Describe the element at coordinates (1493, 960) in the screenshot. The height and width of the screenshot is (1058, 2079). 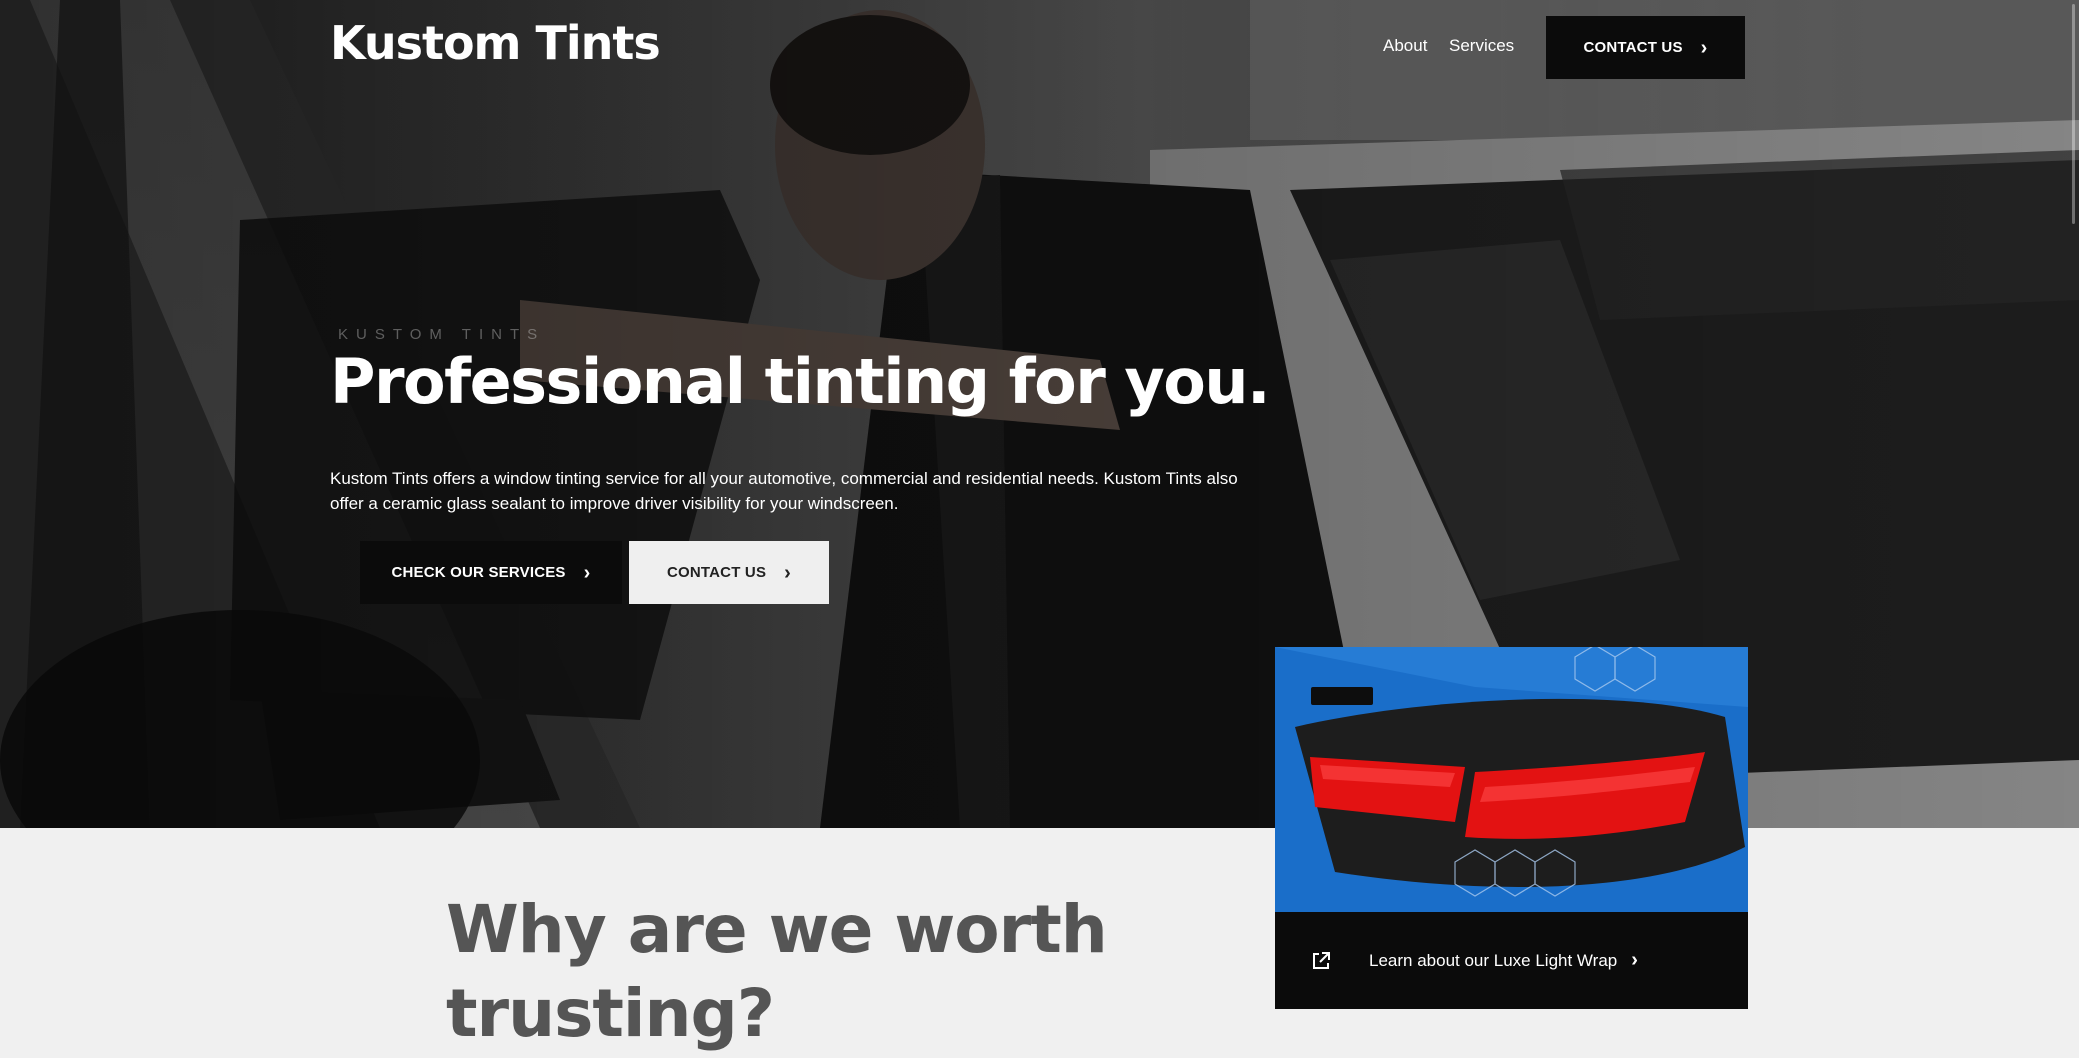
I see `promo-link-text: Learn about our Luxe Light Wrap` at that location.